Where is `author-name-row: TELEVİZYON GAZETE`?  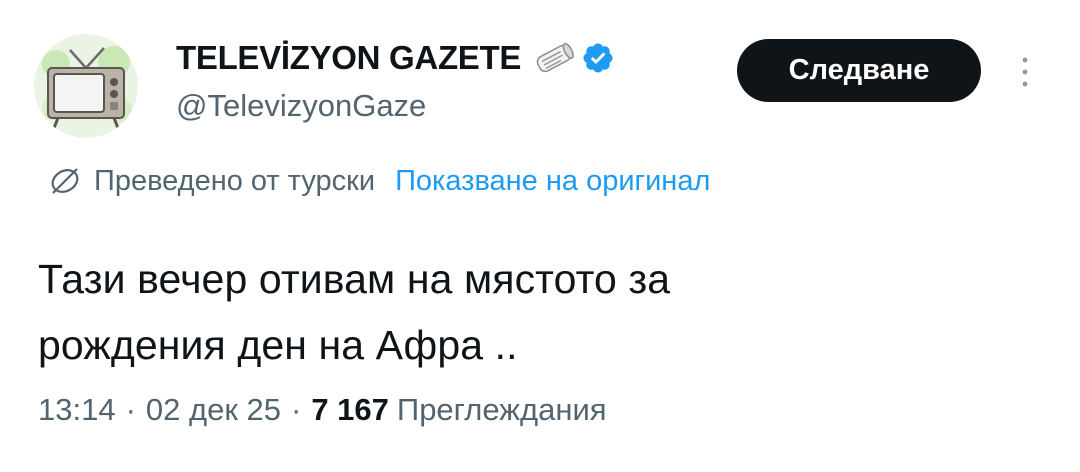 author-name-row: TELEVİZYON GAZETE is located at coordinates (395, 58).